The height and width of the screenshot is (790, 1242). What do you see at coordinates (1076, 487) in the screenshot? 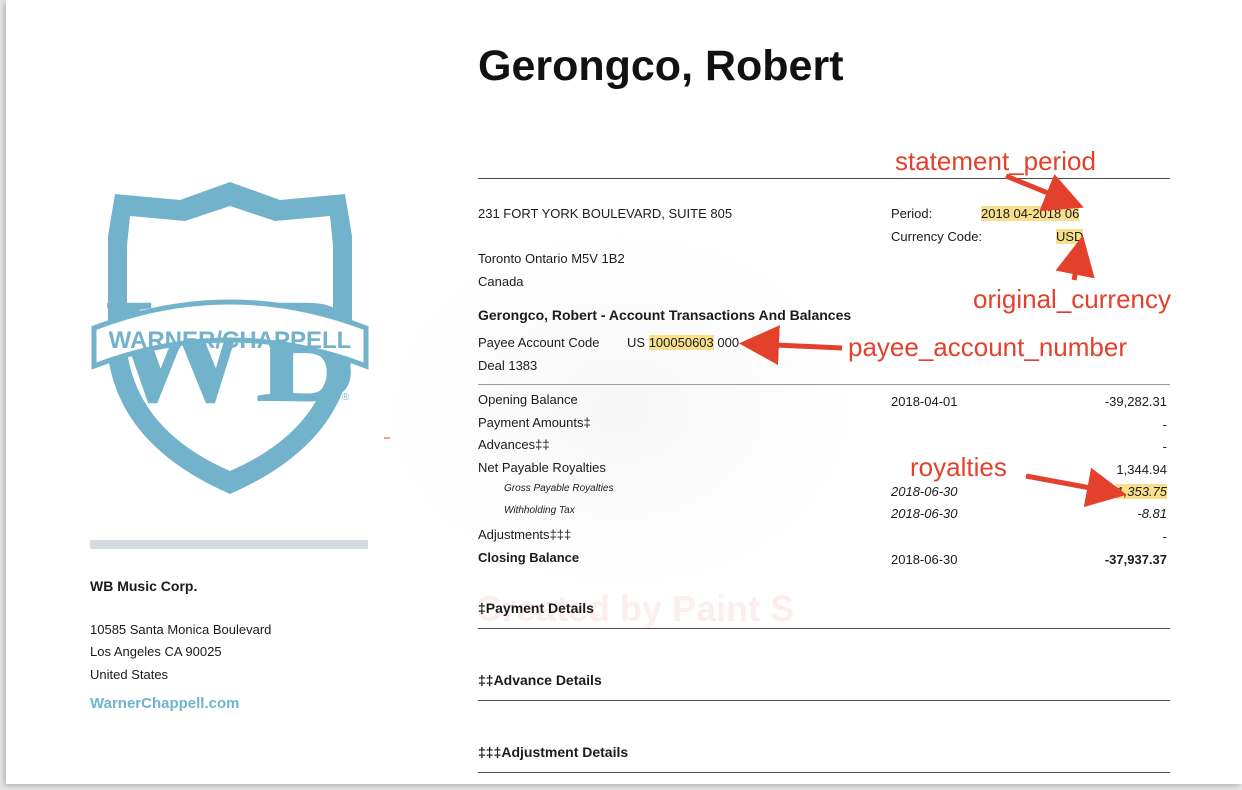
I see `arrow-royalties` at bounding box center [1076, 487].